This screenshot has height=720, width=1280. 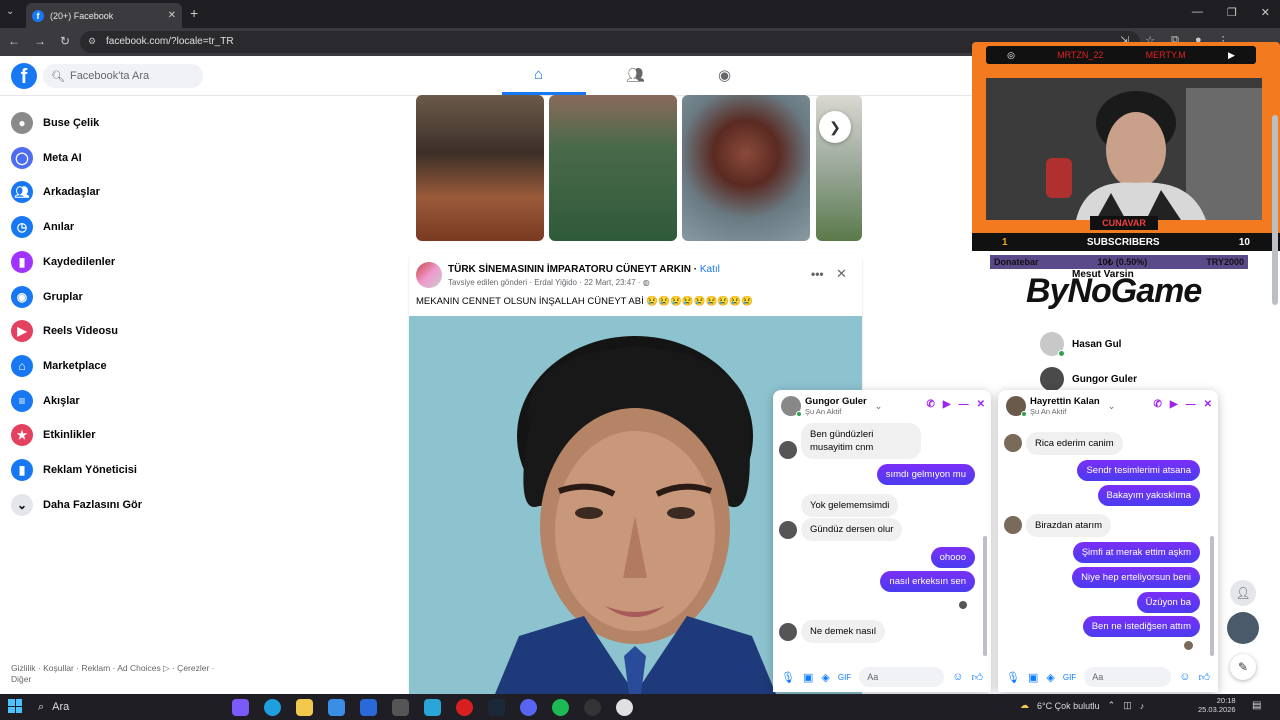 What do you see at coordinates (24, 76) in the screenshot?
I see `facebook-logo-icon: f` at bounding box center [24, 76].